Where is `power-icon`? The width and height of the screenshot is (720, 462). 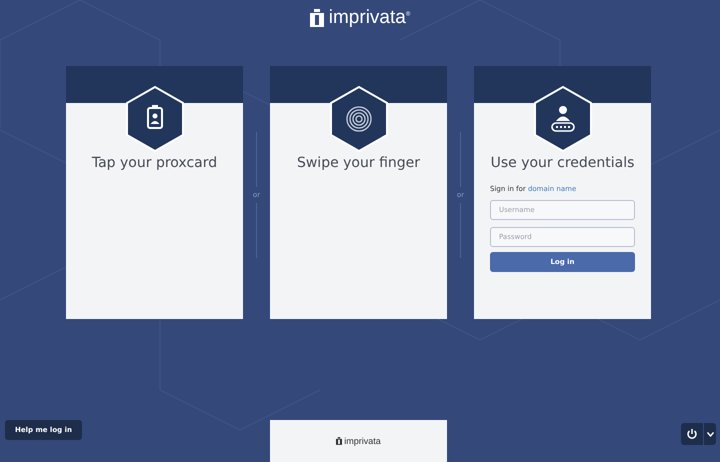 power-icon is located at coordinates (692, 434).